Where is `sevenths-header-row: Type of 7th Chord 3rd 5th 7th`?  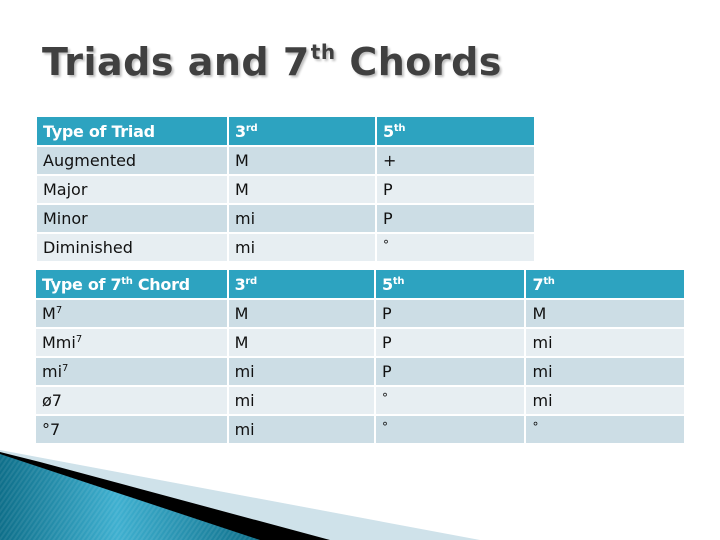
sevenths-header-row: Type of 7th Chord 3rd 5th 7th is located at coordinates (360, 284).